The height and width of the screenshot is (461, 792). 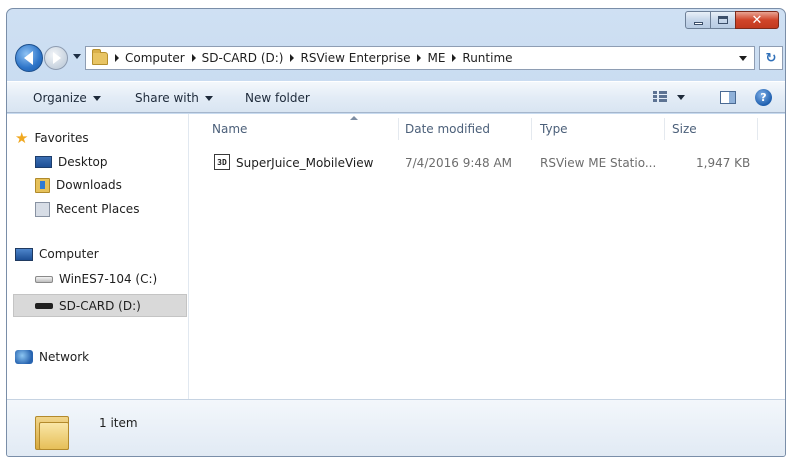 I want to click on nav-item-downloads: Downloads, so click(x=78, y=185).